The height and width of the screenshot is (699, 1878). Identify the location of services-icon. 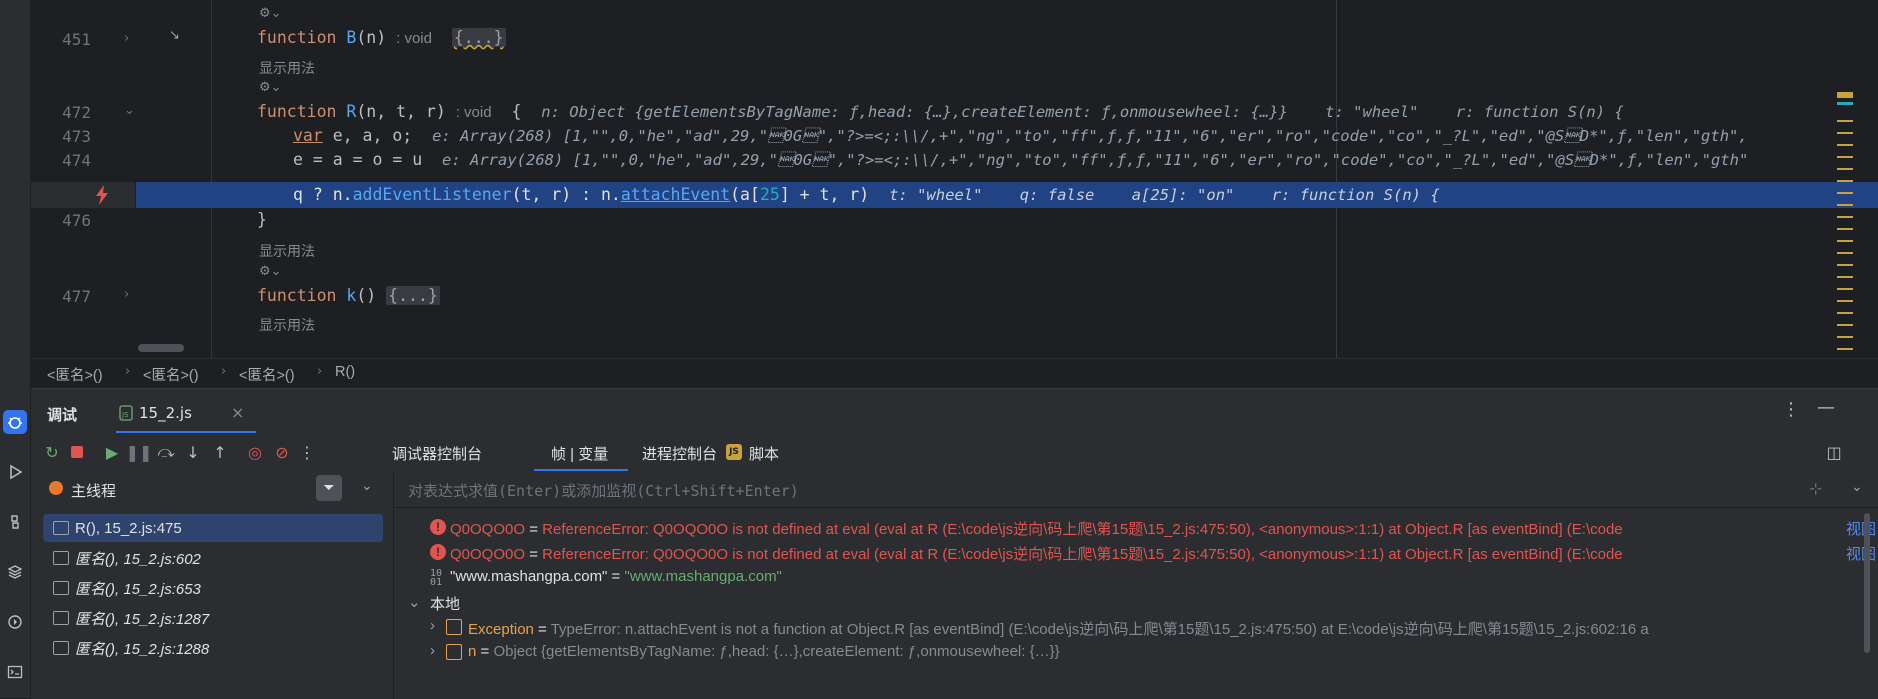
(15, 622).